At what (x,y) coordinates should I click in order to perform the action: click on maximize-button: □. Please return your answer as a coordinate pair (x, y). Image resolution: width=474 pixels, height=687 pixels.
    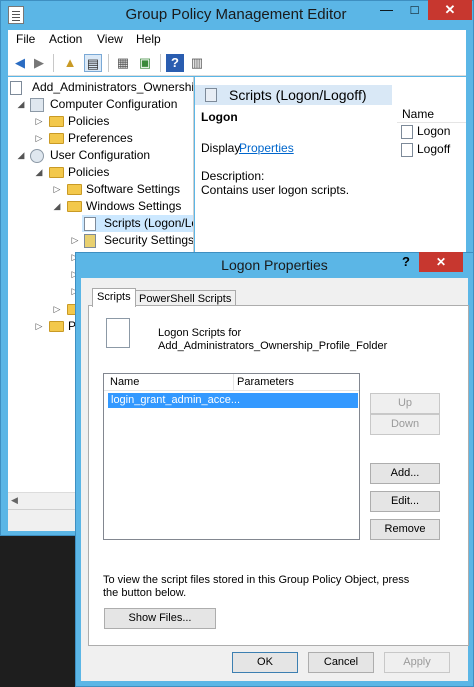
    Looking at the image, I should click on (414, 10).